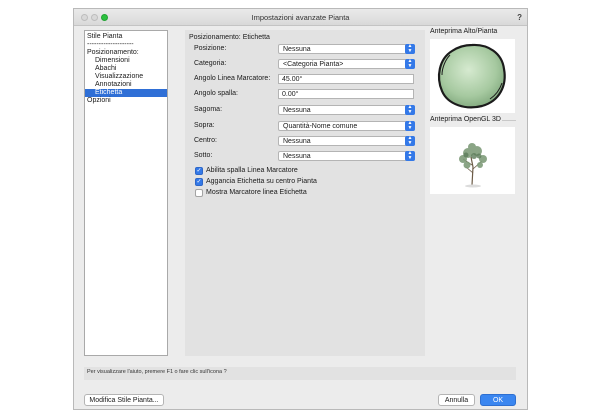 The image size is (604, 419). Describe the element at coordinates (297, 49) in the screenshot. I see `posizione-value: Nessuna` at that location.